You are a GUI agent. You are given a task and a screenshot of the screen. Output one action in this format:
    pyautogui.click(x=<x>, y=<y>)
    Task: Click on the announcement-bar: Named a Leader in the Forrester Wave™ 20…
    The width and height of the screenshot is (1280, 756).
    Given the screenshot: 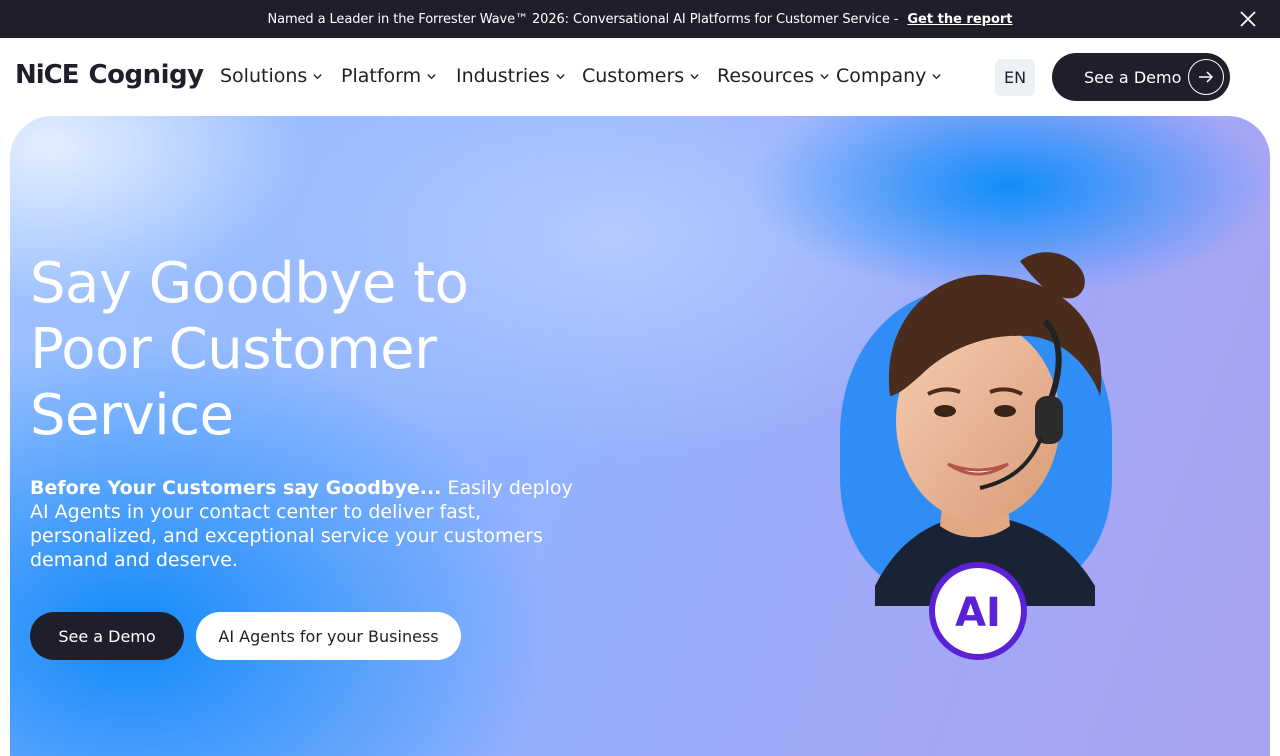 What is the action you would take?
    pyautogui.click(x=640, y=19)
    